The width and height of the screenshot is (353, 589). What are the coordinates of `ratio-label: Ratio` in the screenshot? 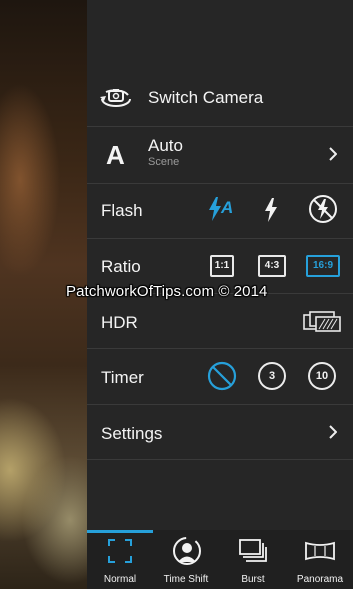 It's located at (121, 266).